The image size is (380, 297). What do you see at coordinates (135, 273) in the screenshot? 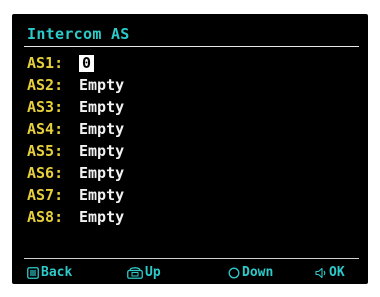
I see `phone-button-icon` at bounding box center [135, 273].